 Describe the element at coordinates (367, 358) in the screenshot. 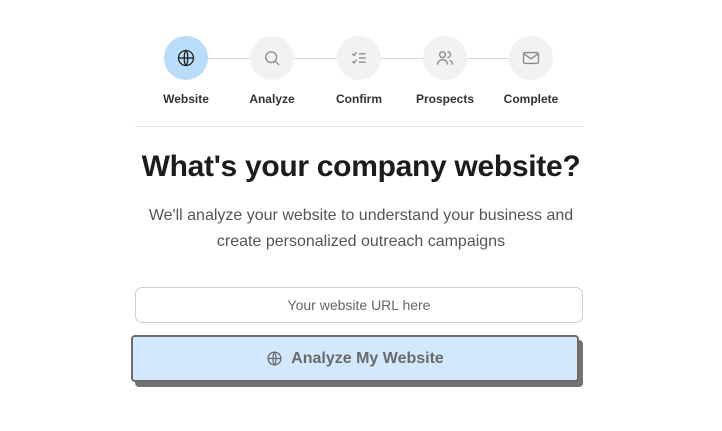

I see `analyze-button-label: Analyze My Website` at that location.